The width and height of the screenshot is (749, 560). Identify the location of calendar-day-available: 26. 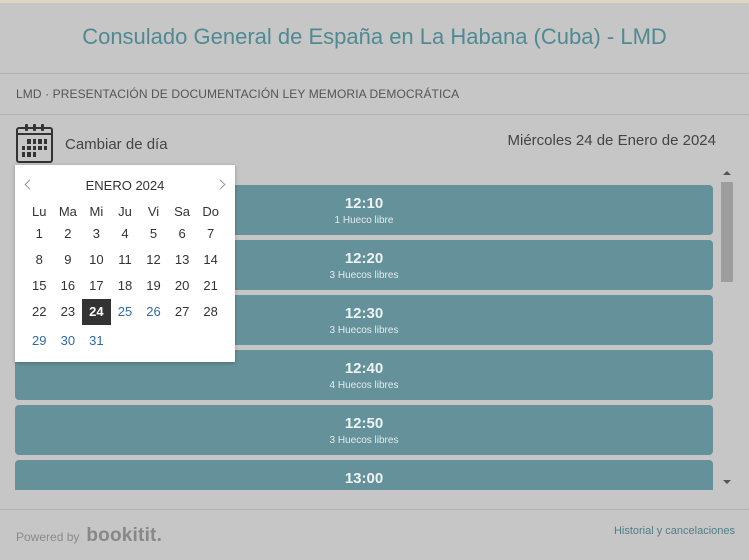
(153, 312).